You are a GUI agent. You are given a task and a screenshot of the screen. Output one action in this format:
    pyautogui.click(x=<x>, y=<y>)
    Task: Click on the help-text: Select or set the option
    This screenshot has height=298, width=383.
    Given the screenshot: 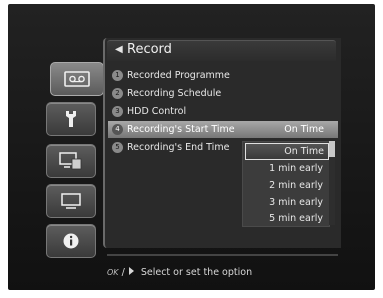 What is the action you would take?
    pyautogui.click(x=196, y=272)
    